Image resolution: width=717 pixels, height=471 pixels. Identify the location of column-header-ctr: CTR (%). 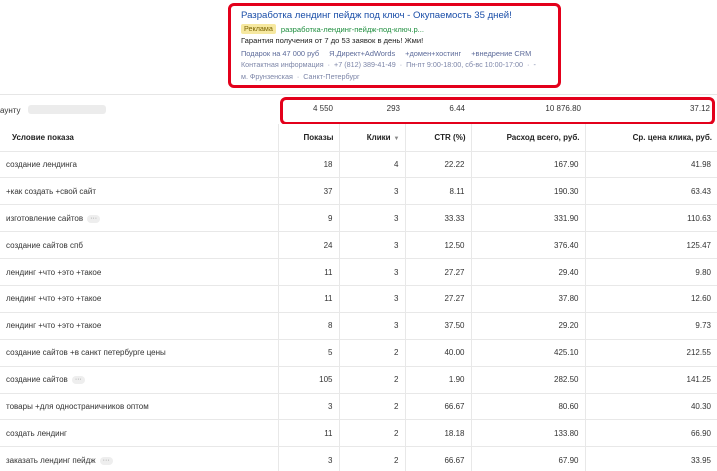
(438, 138).